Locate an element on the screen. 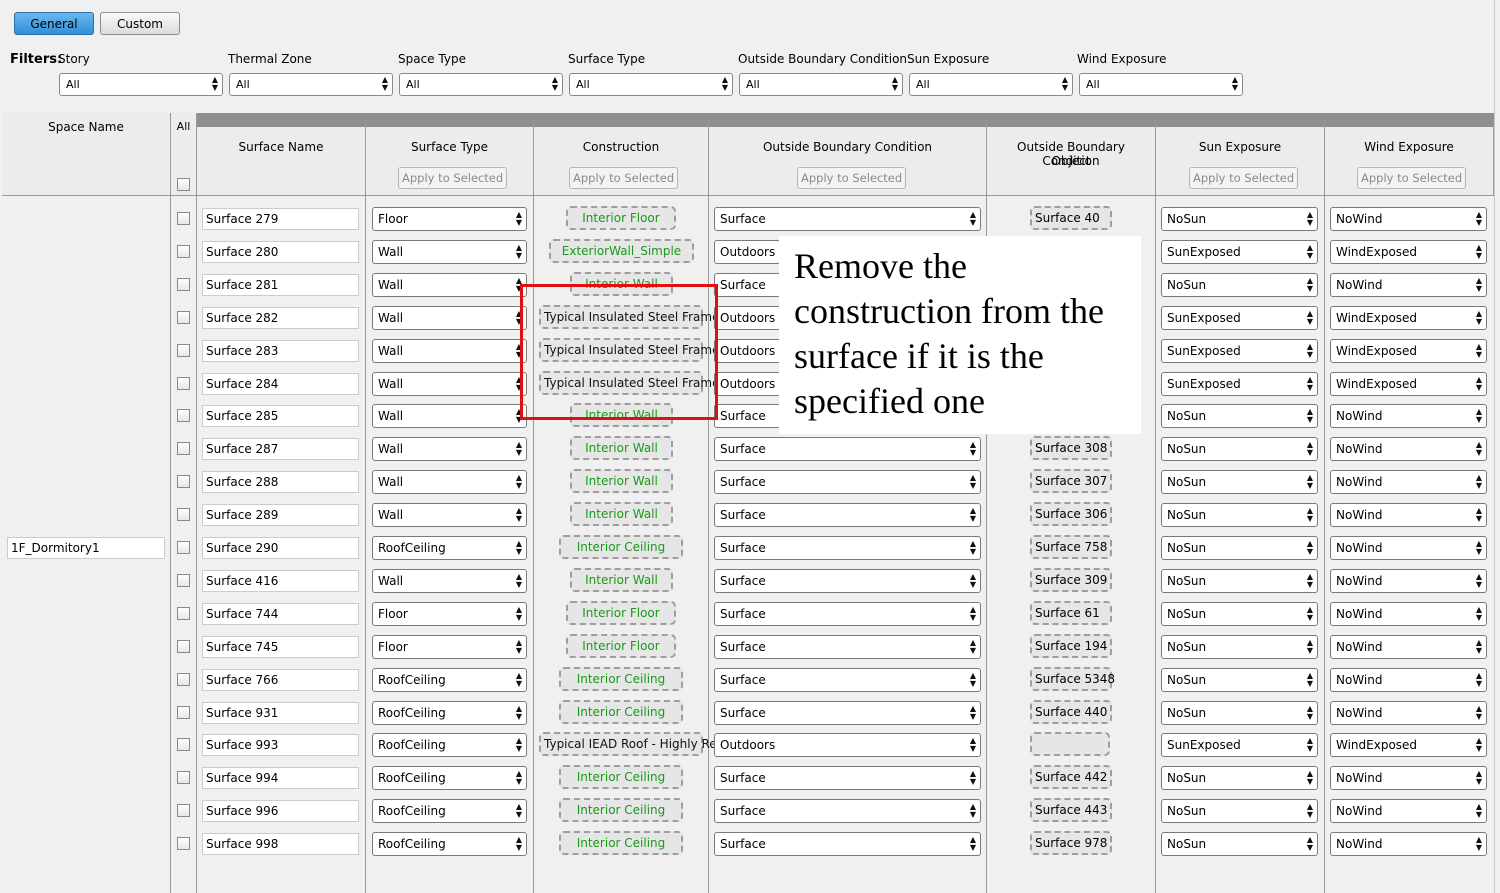 This screenshot has width=1500, height=893. filter-select-outside-boundary-condition: All ▲ ▼ is located at coordinates (821, 84).